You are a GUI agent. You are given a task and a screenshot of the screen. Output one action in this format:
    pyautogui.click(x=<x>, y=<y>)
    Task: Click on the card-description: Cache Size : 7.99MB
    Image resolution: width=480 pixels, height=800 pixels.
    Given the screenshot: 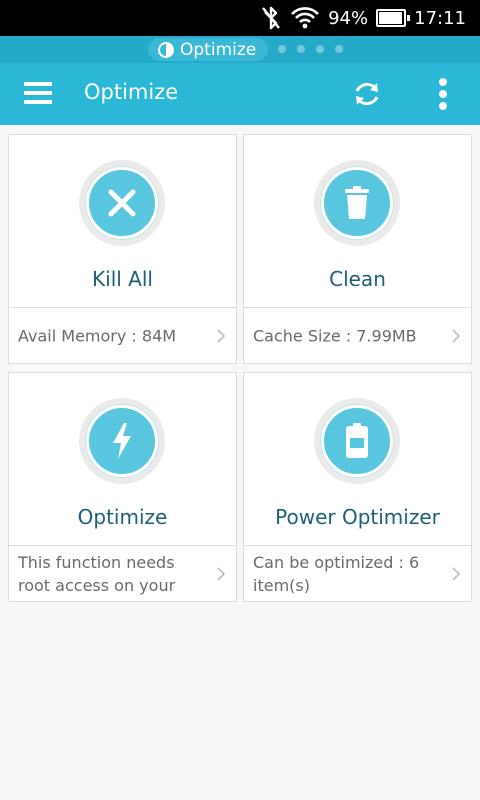 What is the action you would take?
    pyautogui.click(x=335, y=336)
    